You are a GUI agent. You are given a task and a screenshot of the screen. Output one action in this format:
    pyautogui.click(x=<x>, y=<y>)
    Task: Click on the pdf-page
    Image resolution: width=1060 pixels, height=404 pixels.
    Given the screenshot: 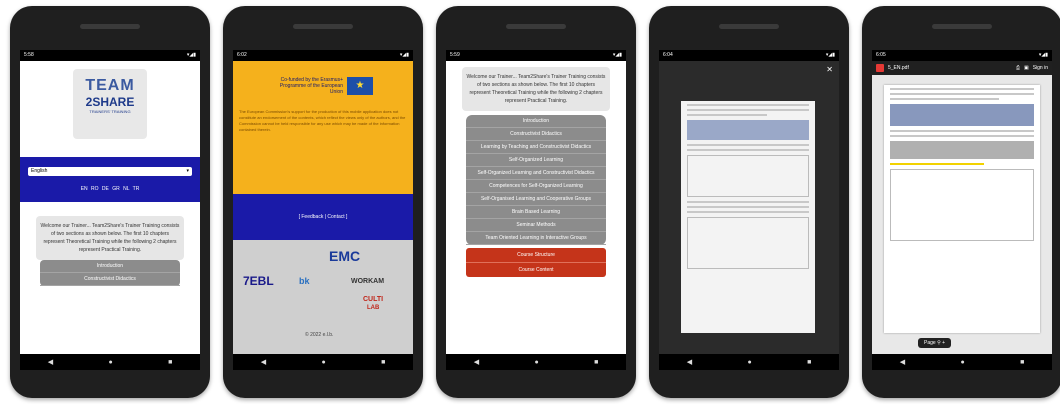 What is the action you would take?
    pyautogui.click(x=962, y=209)
    